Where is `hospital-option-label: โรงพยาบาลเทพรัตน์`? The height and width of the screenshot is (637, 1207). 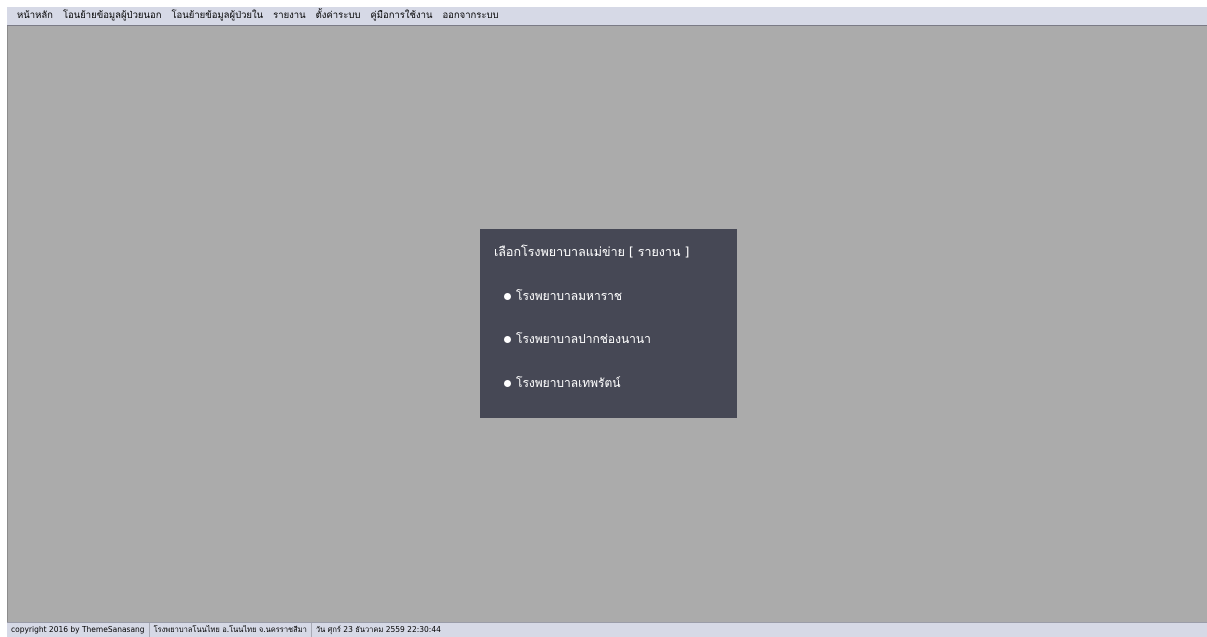 hospital-option-label: โรงพยาบาลเทพรัตน์ is located at coordinates (568, 383).